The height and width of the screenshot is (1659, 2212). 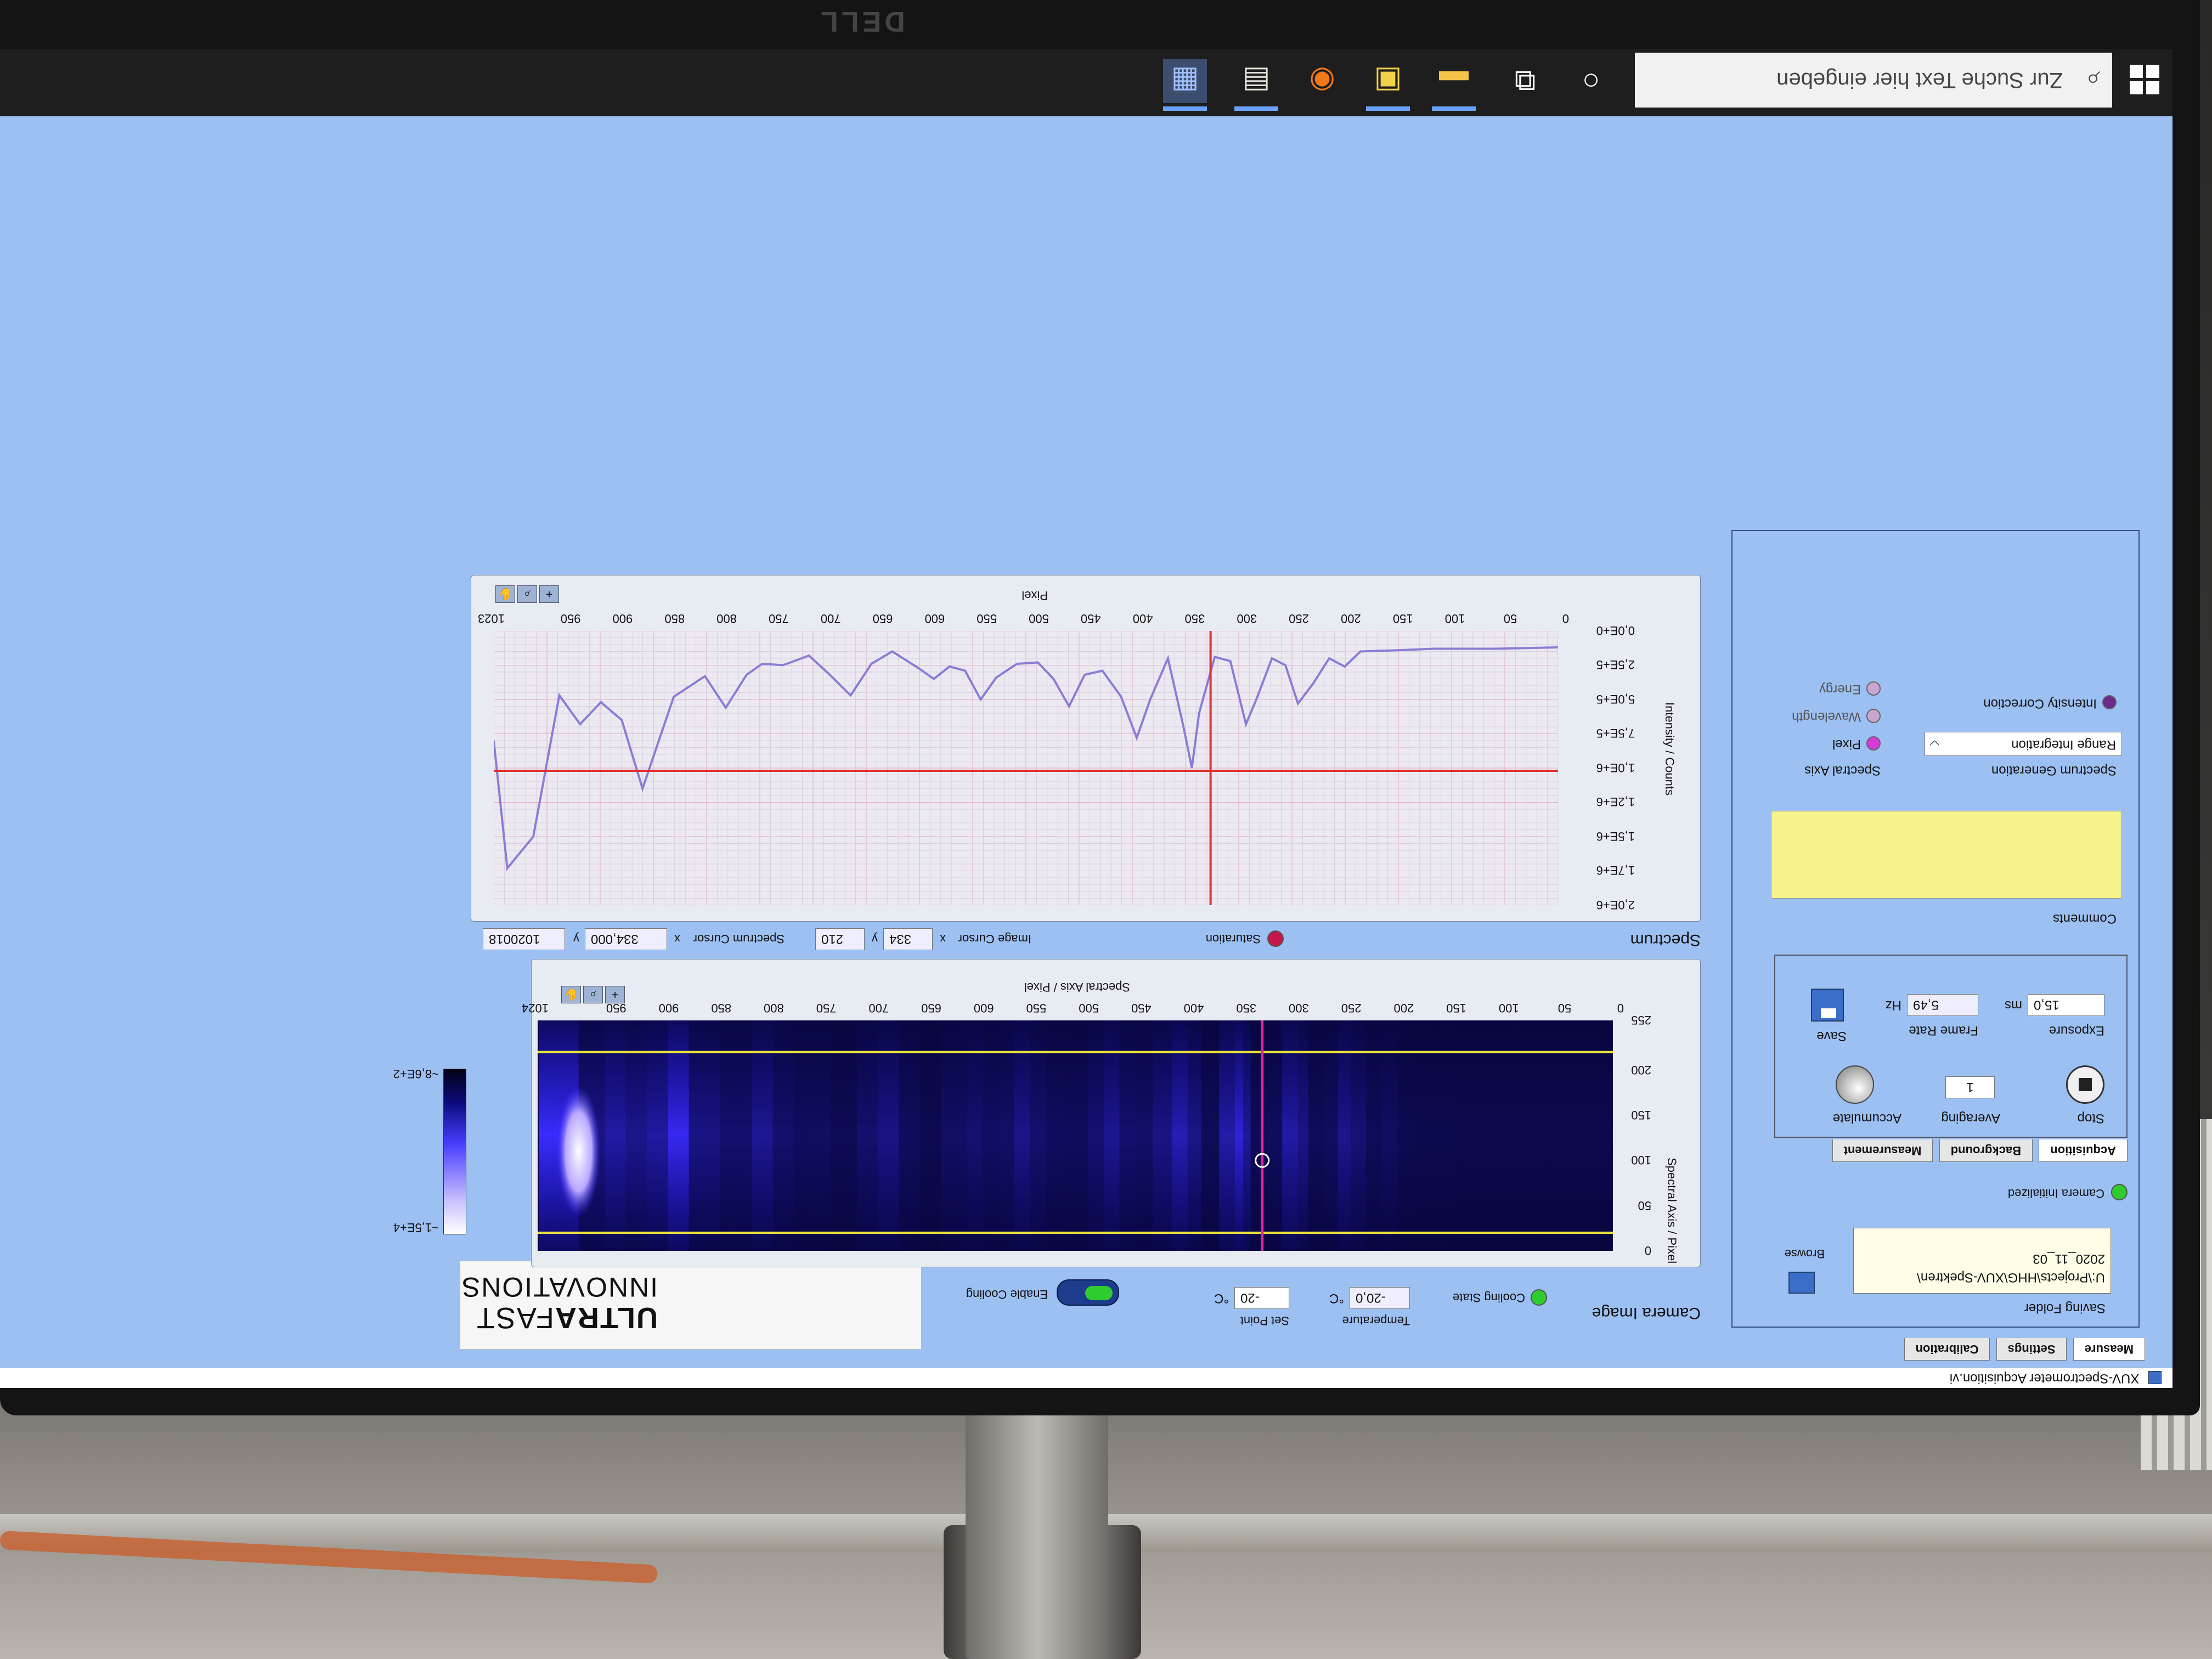 I want to click on camera-image, so click(x=1075, y=1135).